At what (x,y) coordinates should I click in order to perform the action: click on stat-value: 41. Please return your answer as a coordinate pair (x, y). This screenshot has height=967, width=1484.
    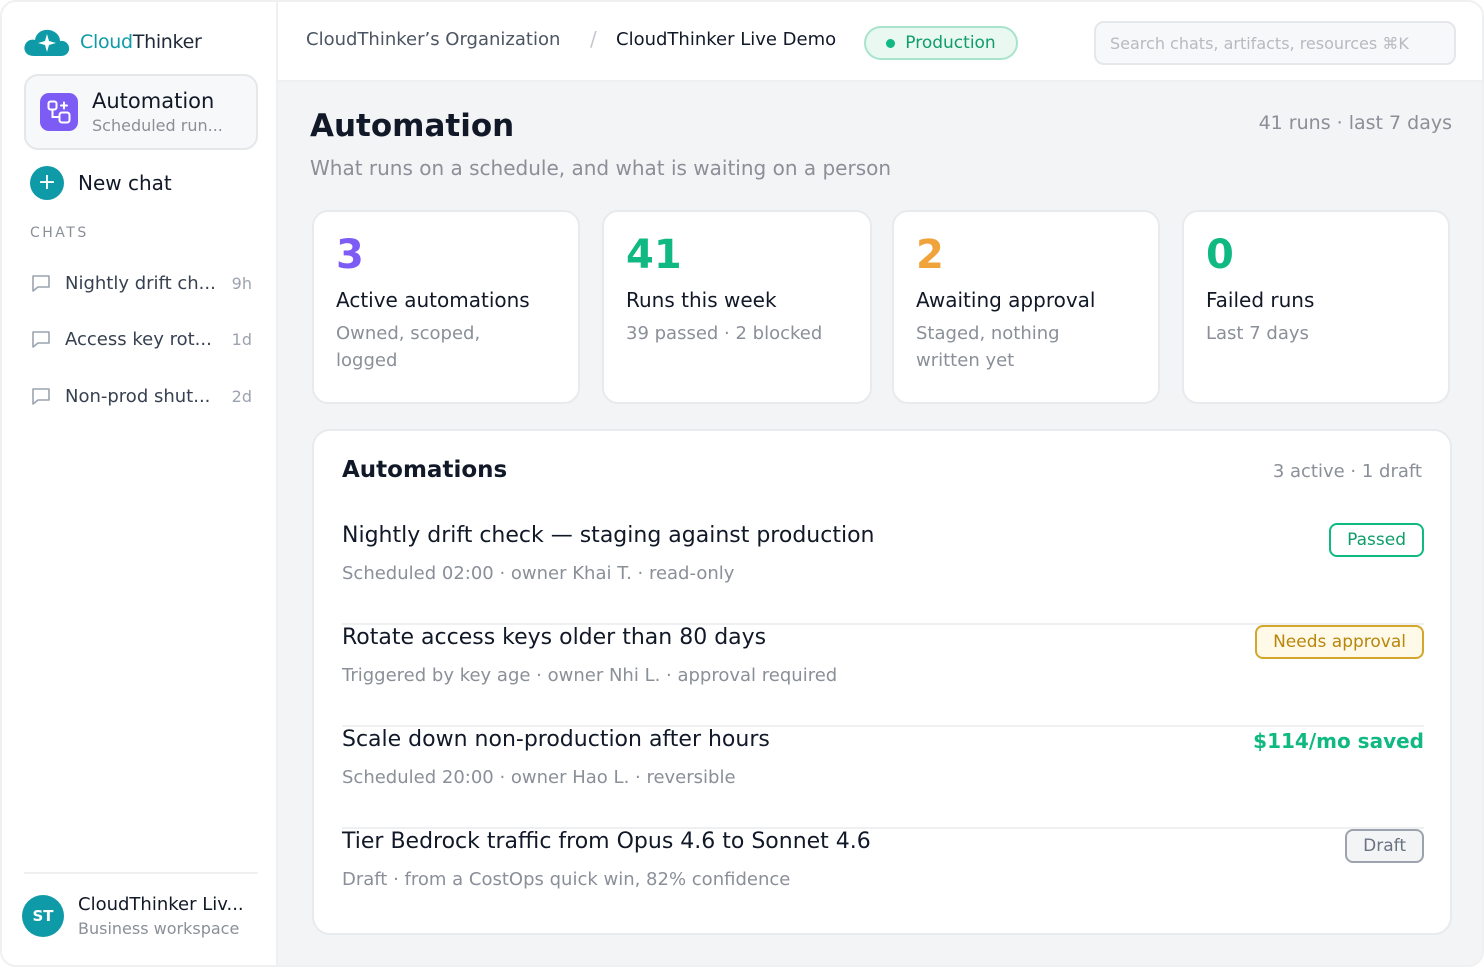
    Looking at the image, I should click on (654, 255).